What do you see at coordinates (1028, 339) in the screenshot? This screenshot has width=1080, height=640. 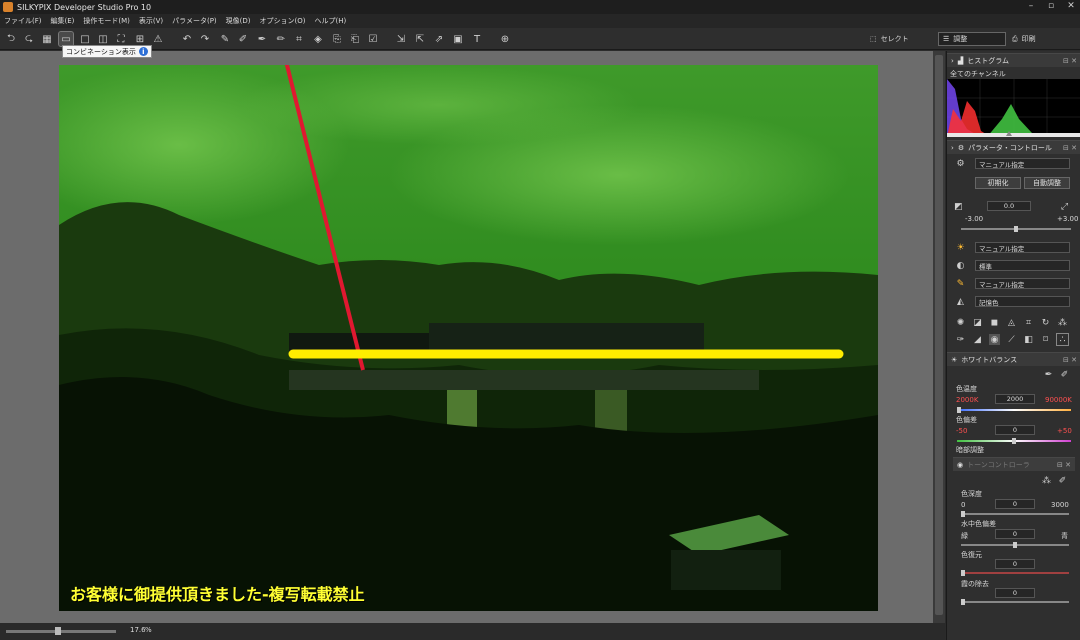 I see `clone-tool-icon: ◧` at bounding box center [1028, 339].